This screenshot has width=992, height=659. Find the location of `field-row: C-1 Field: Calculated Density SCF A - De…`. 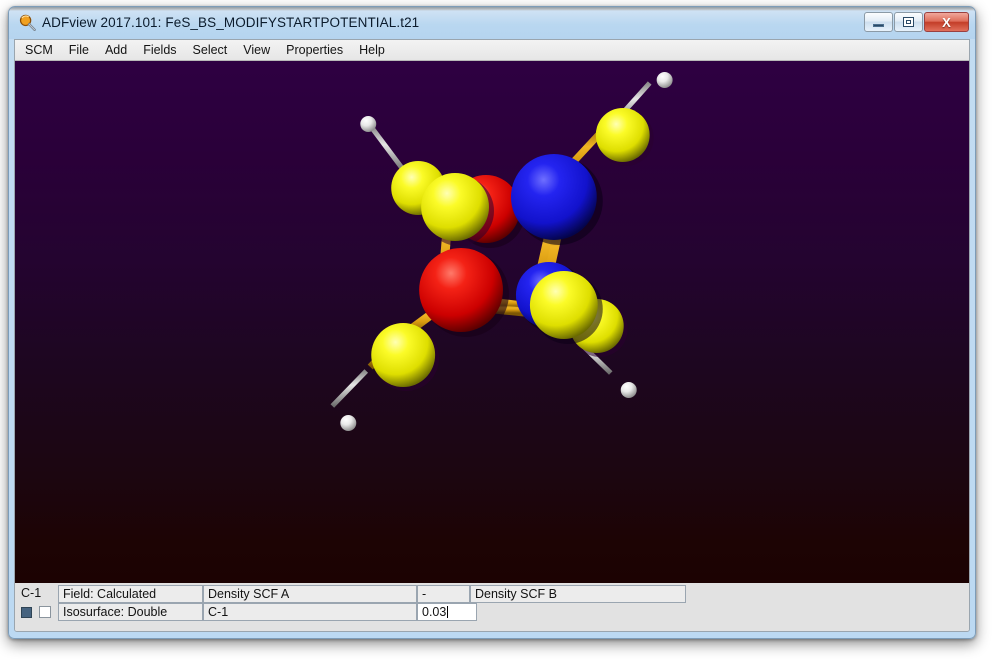

field-row: C-1 Field: Calculated Density SCF A - De… is located at coordinates (492, 594).